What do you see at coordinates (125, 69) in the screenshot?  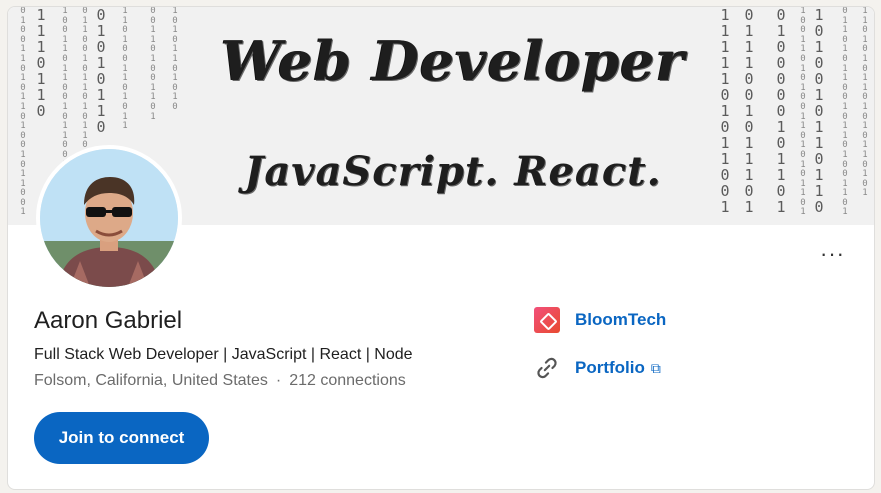 I see `binary-column: 1 1 0 1 0 0 1 1 0 1 0 1 1` at bounding box center [125, 69].